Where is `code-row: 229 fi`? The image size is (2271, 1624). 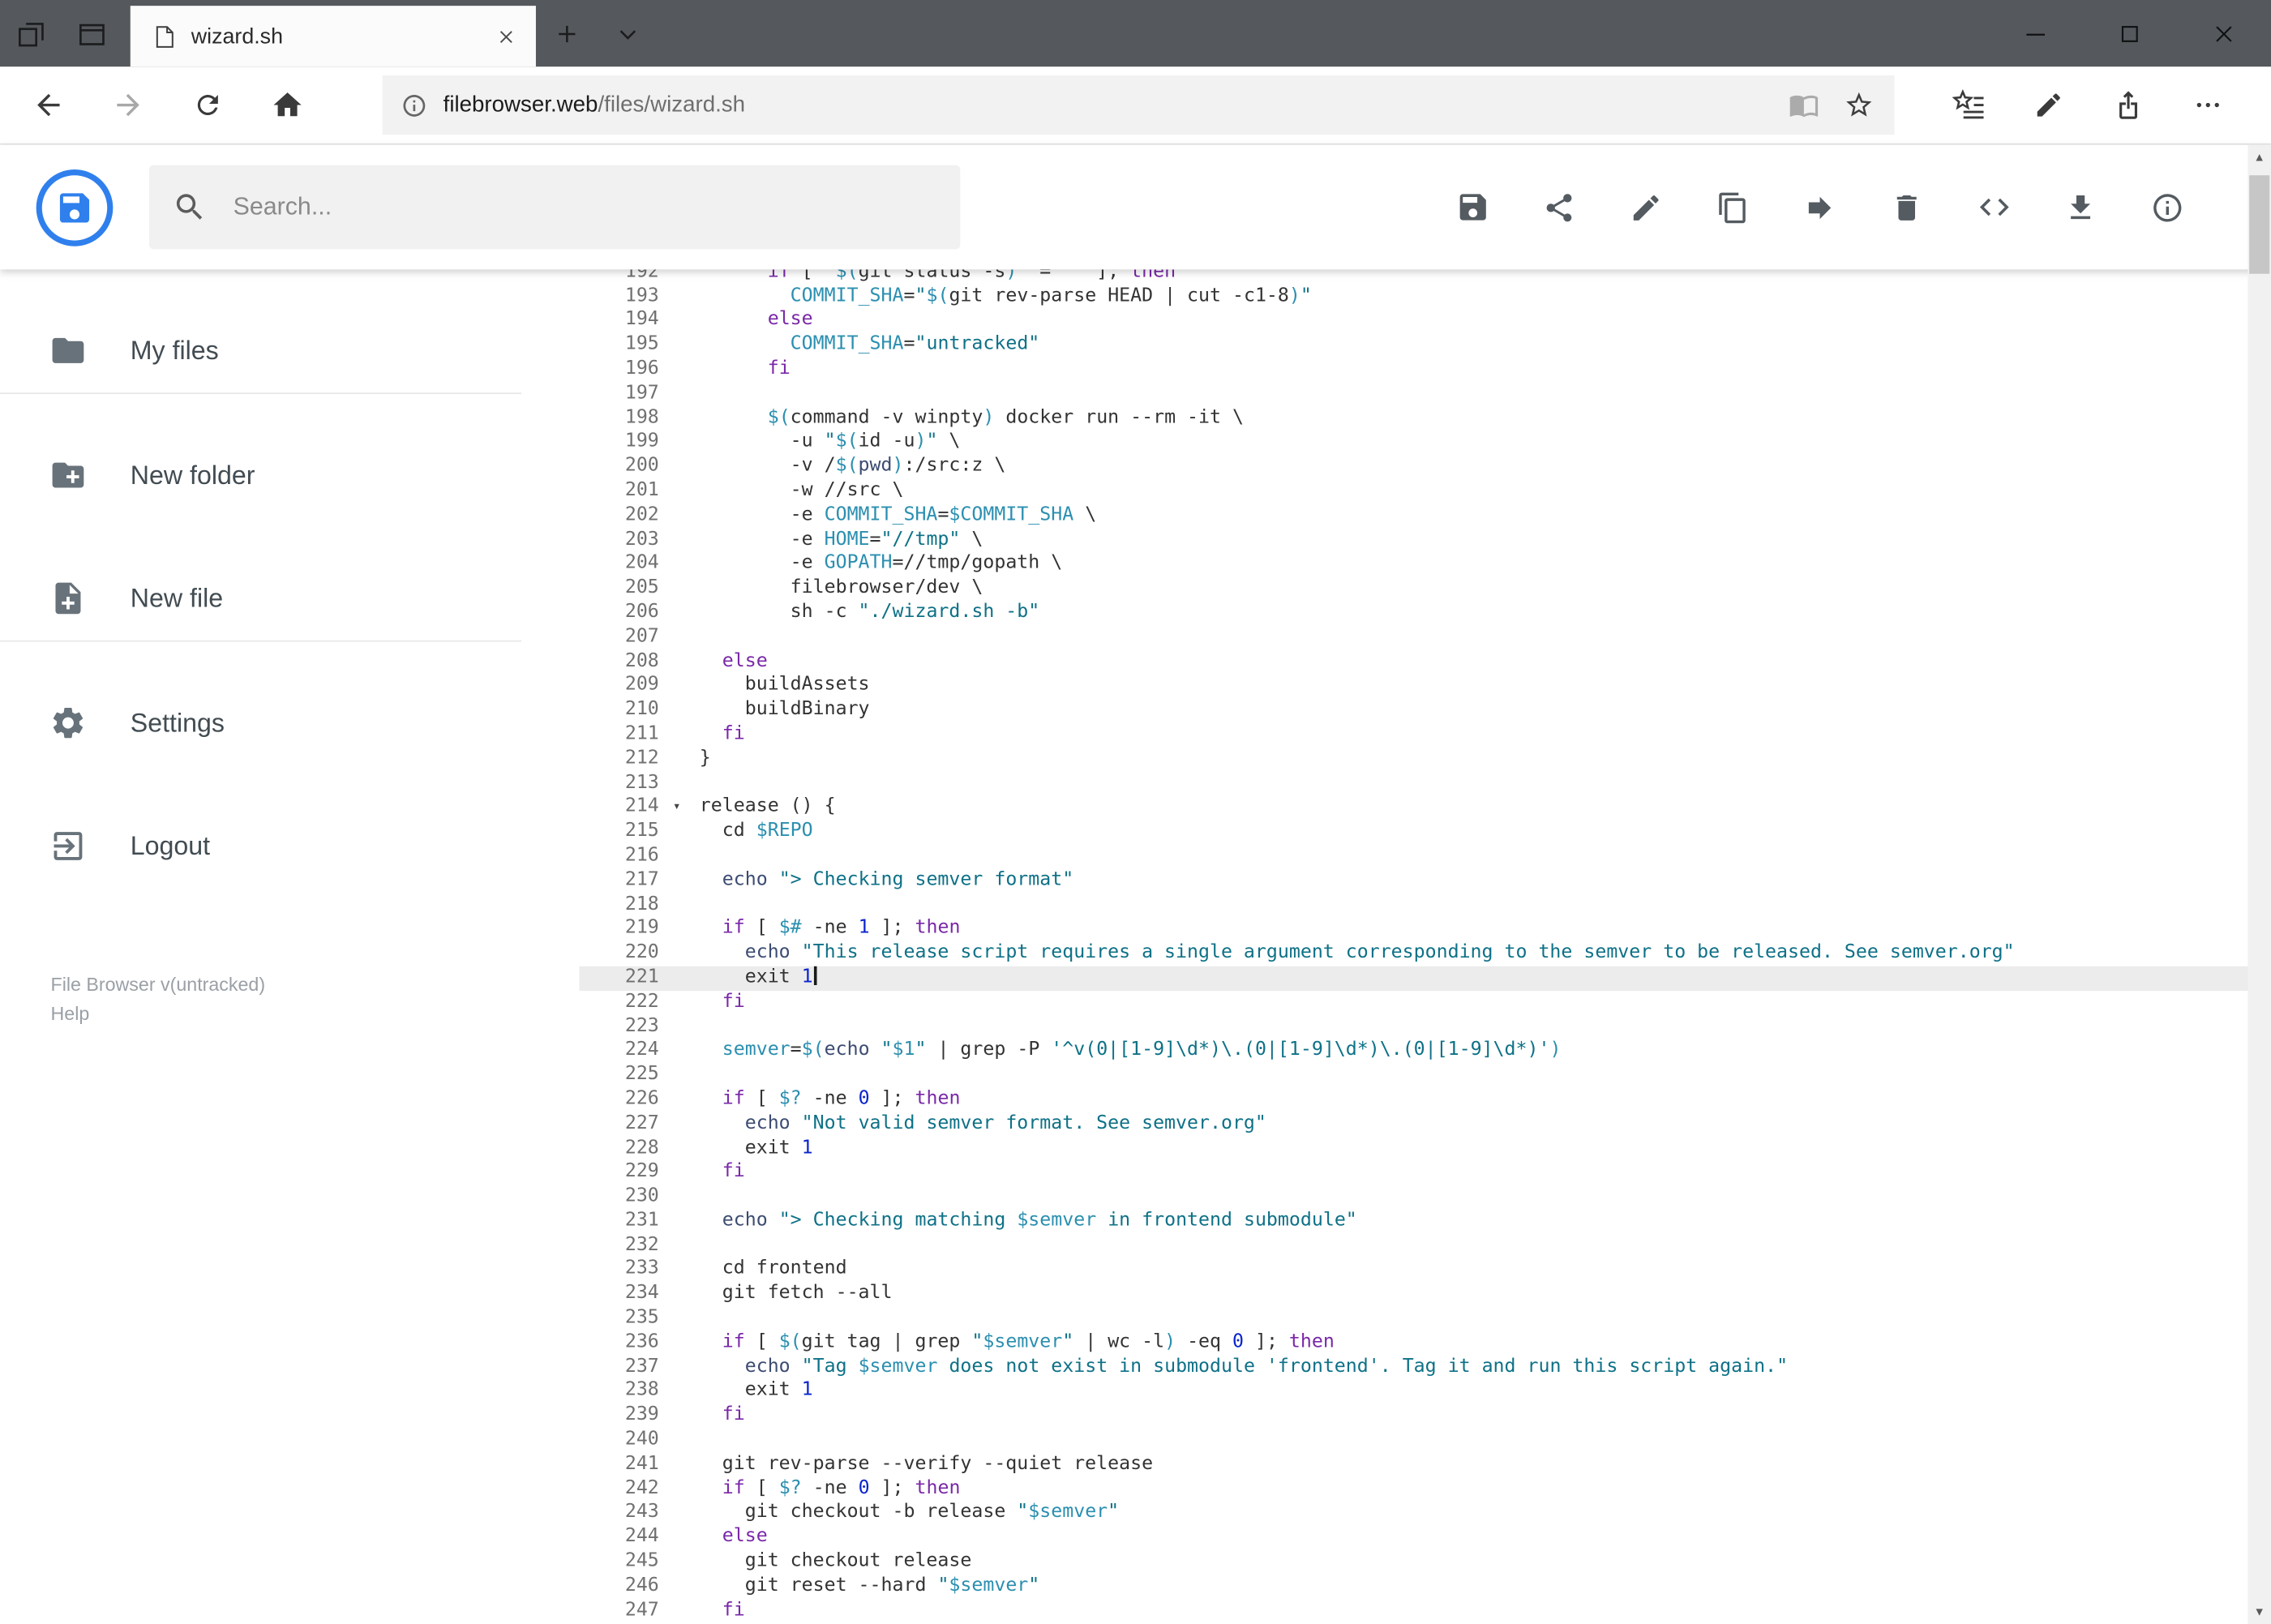 code-row: 229 fi is located at coordinates (1425, 1173).